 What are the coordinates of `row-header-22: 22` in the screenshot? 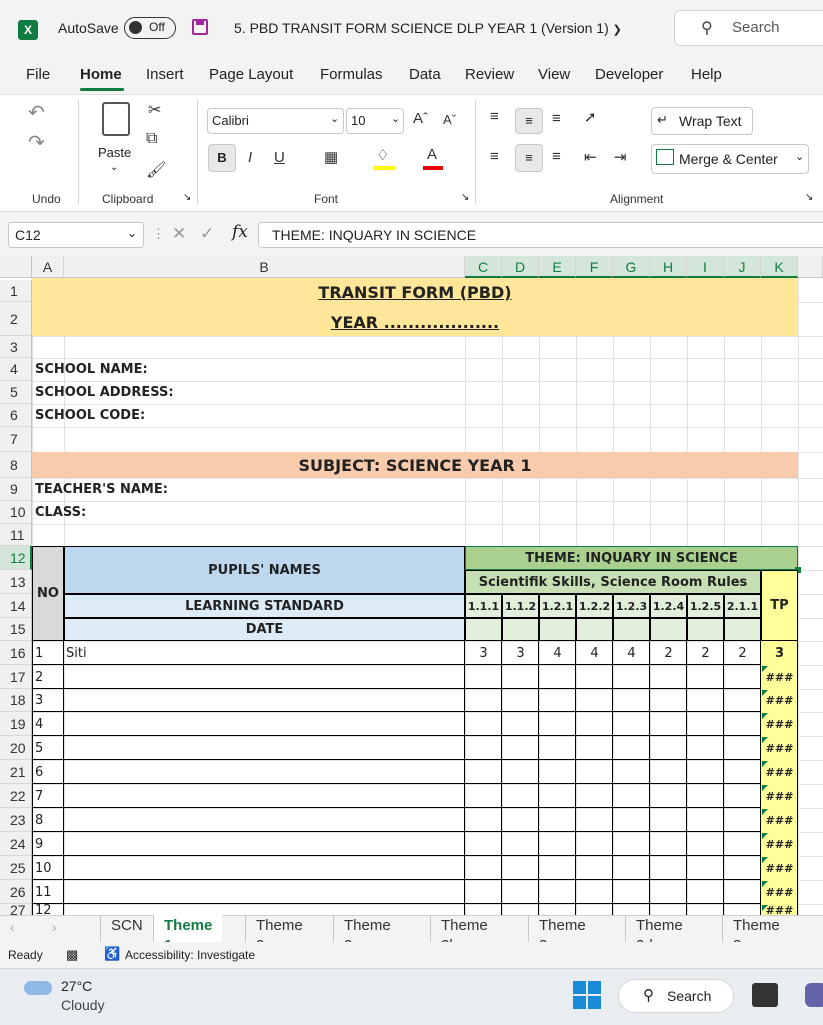 It's located at (16, 796).